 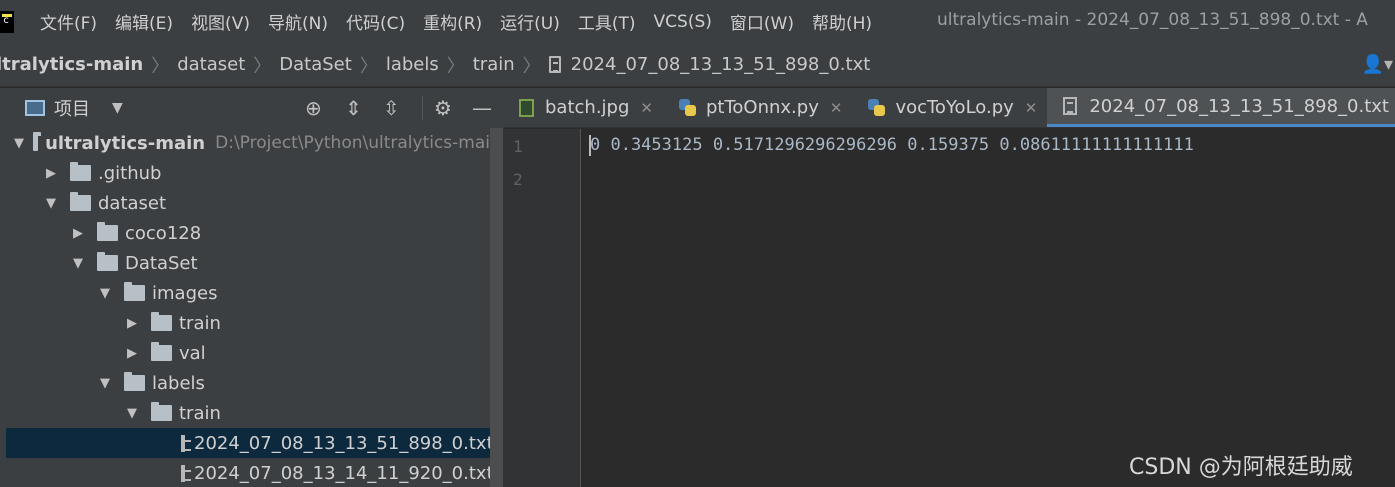 What do you see at coordinates (125, 143) in the screenshot?
I see `tree-node-label: ultralytics-main` at bounding box center [125, 143].